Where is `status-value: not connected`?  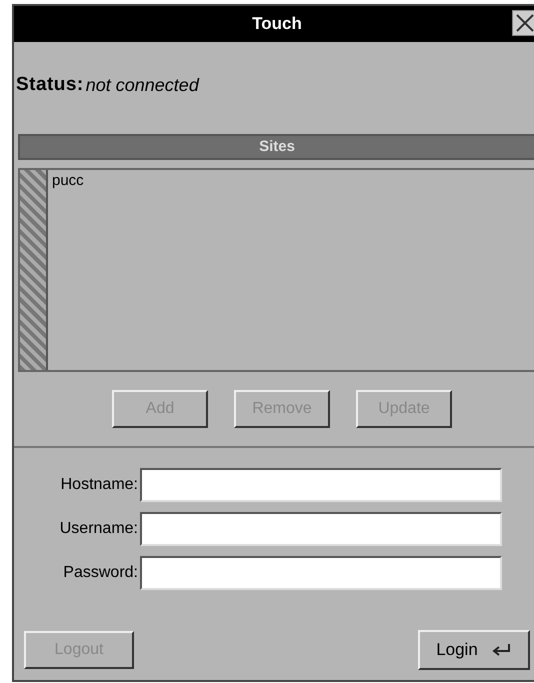 status-value: not connected is located at coordinates (142, 85).